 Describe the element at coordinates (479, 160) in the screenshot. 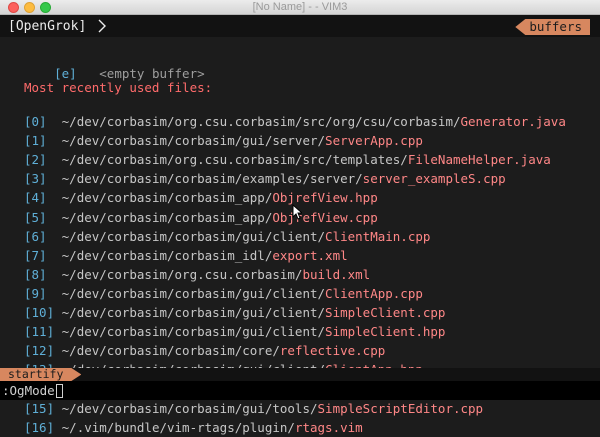

I see `entry-filename: FileNameHelper.java` at that location.